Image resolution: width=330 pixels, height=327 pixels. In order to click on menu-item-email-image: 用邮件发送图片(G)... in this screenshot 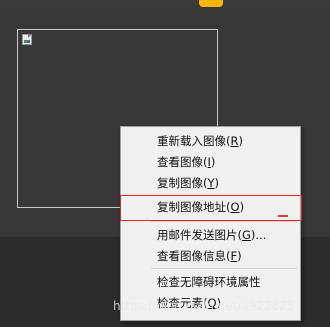, I will do `click(210, 235)`.